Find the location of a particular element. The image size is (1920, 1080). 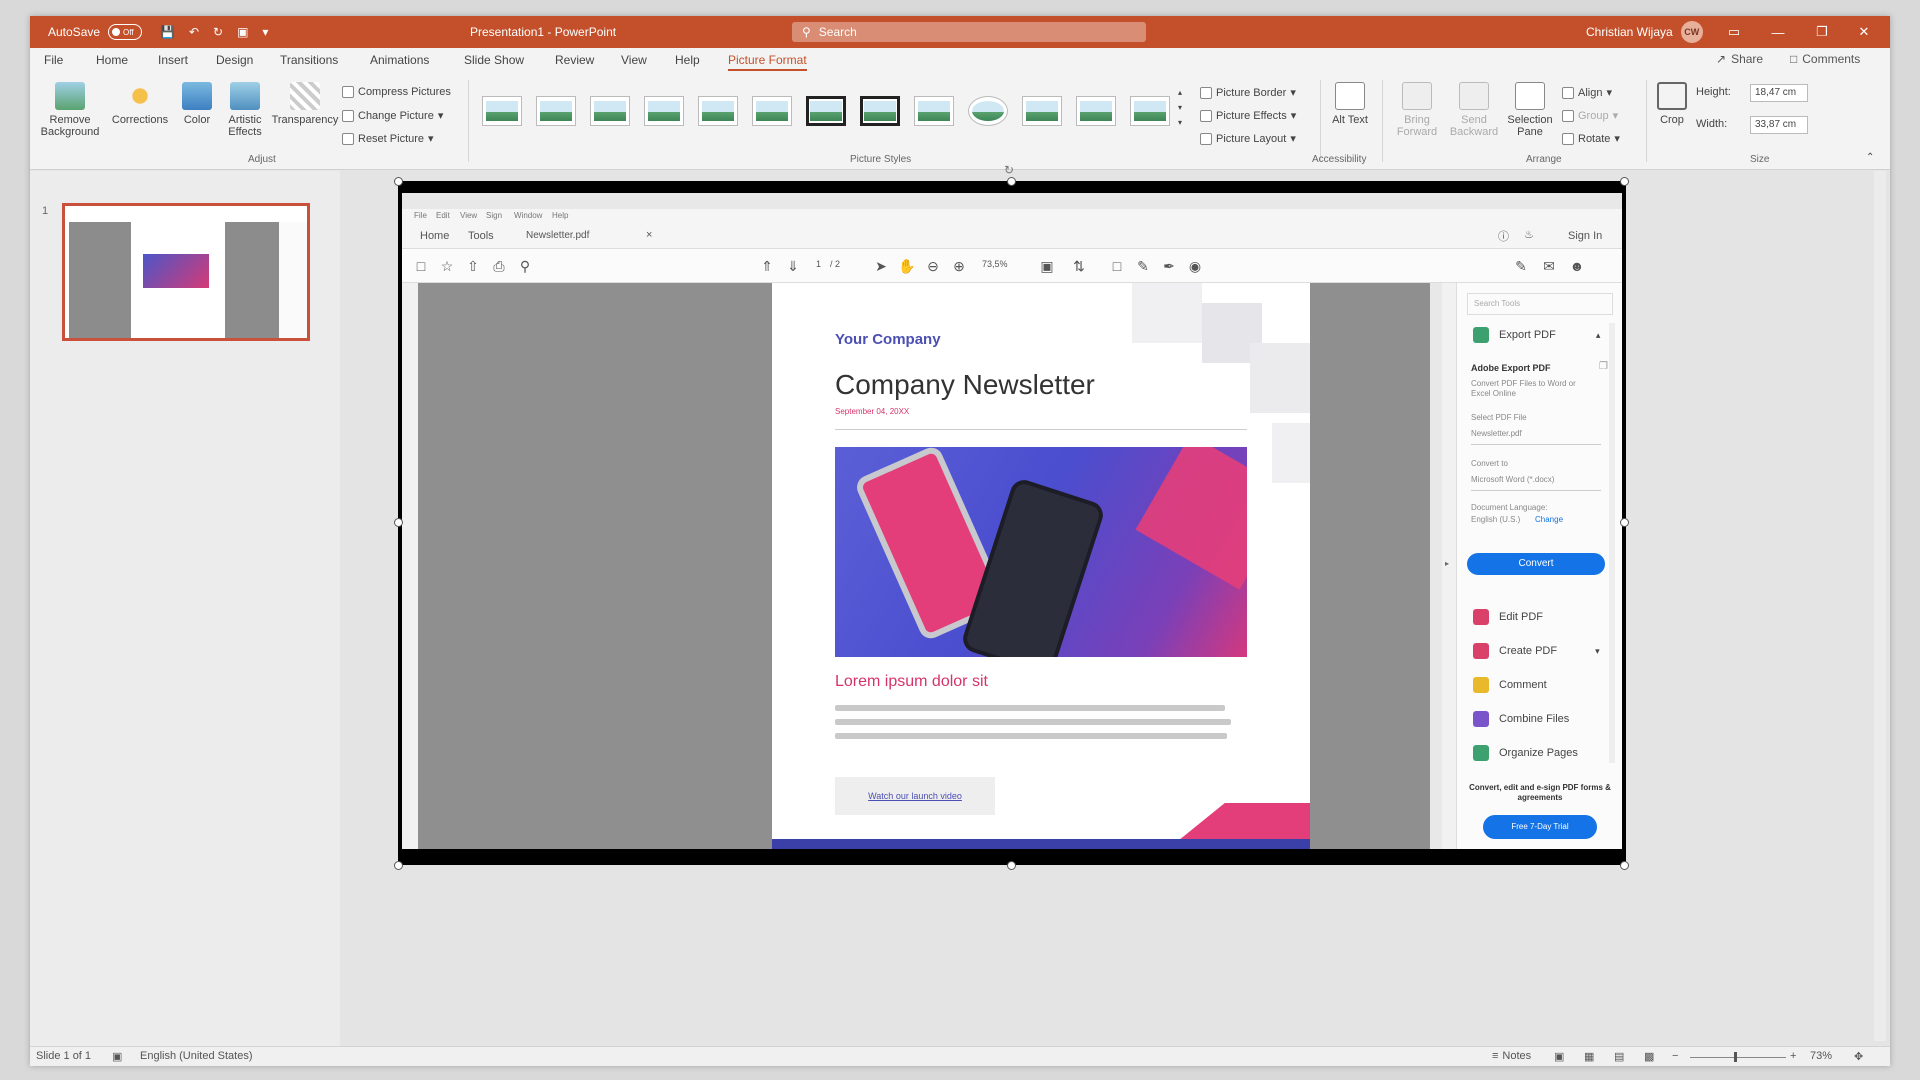

acrobat-tab-tools: Tools is located at coordinates (481, 236).